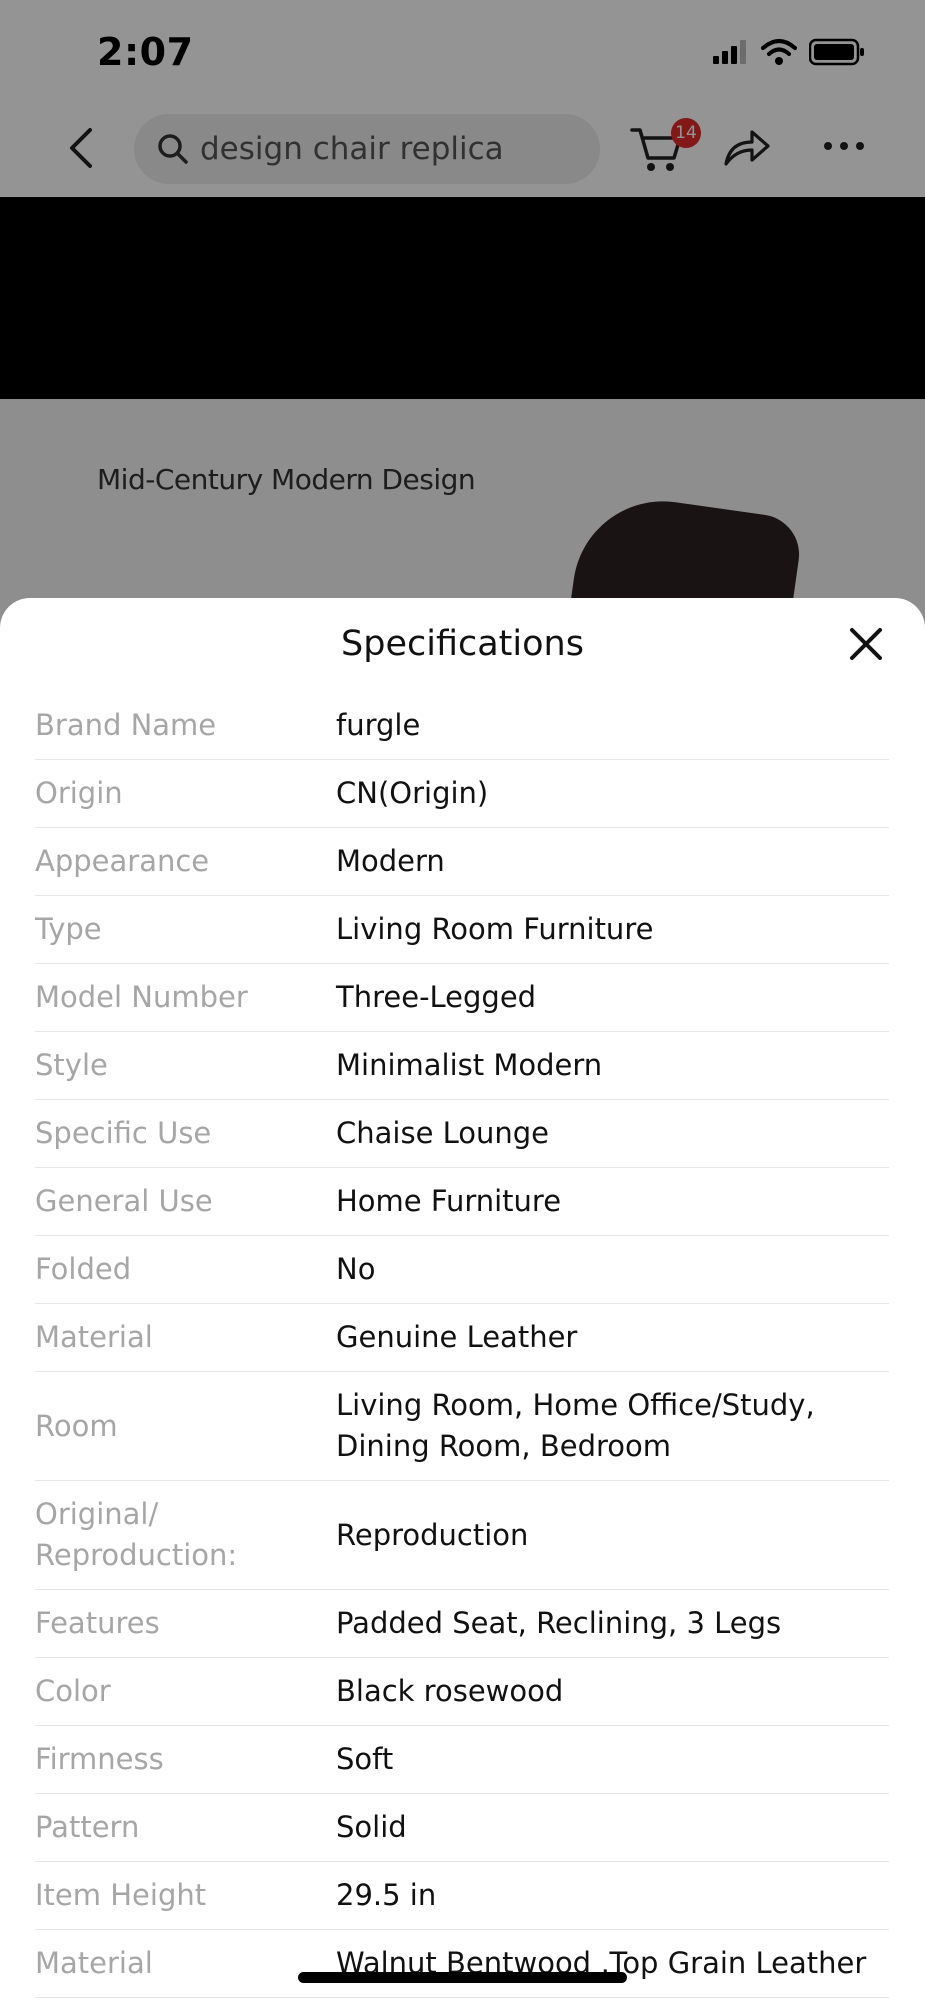  I want to click on spec-value: Reproduction, so click(432, 1534).